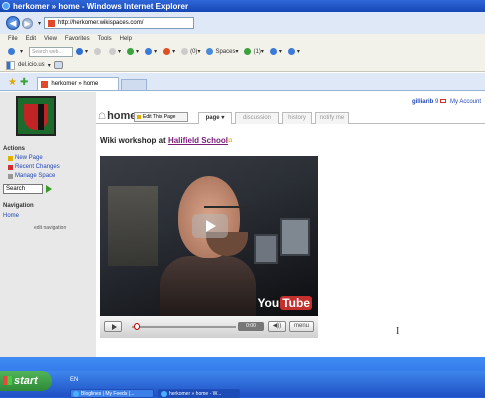 The image size is (485, 398). I want to click on toolbar-help-icon: ▾, so click(293, 51).